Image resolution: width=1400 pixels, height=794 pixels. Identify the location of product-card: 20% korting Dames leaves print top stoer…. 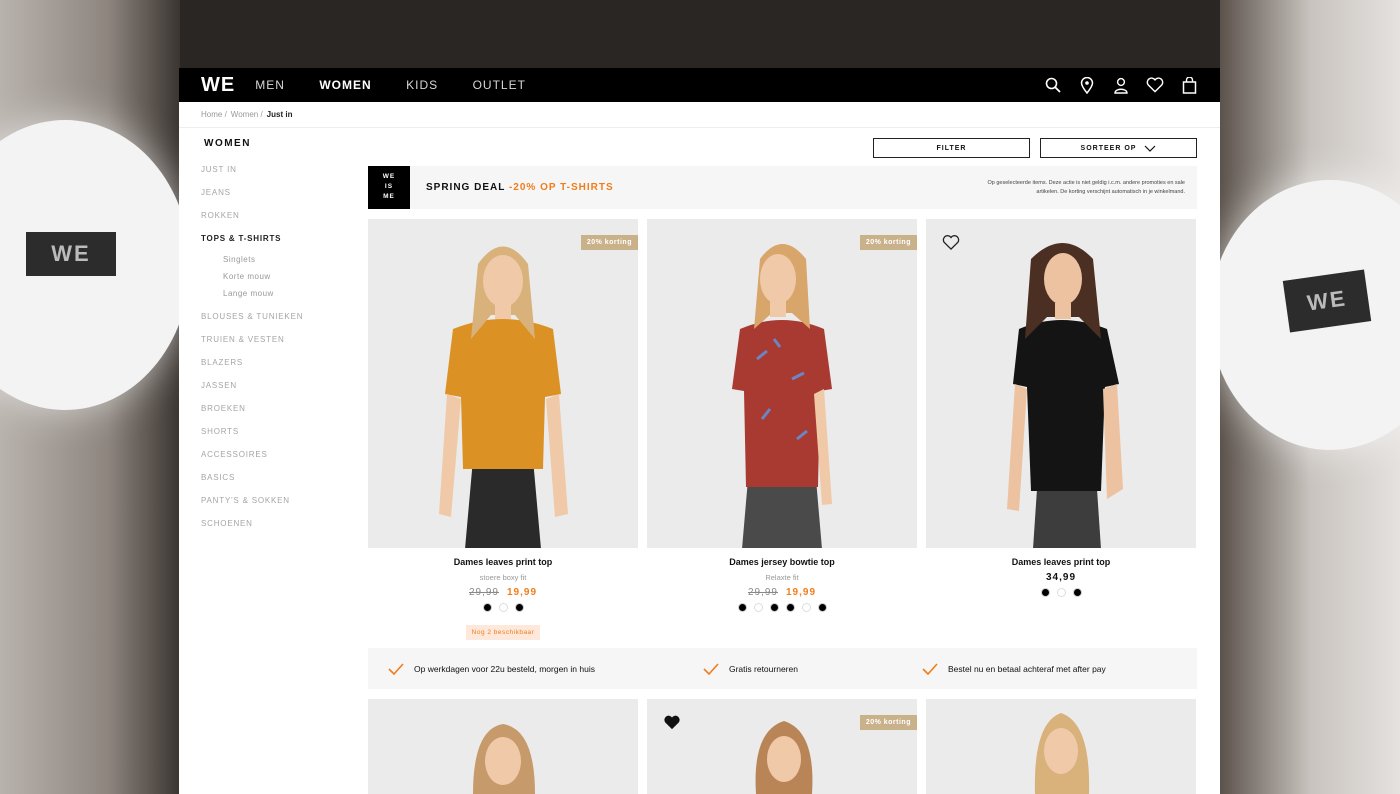
(503, 429).